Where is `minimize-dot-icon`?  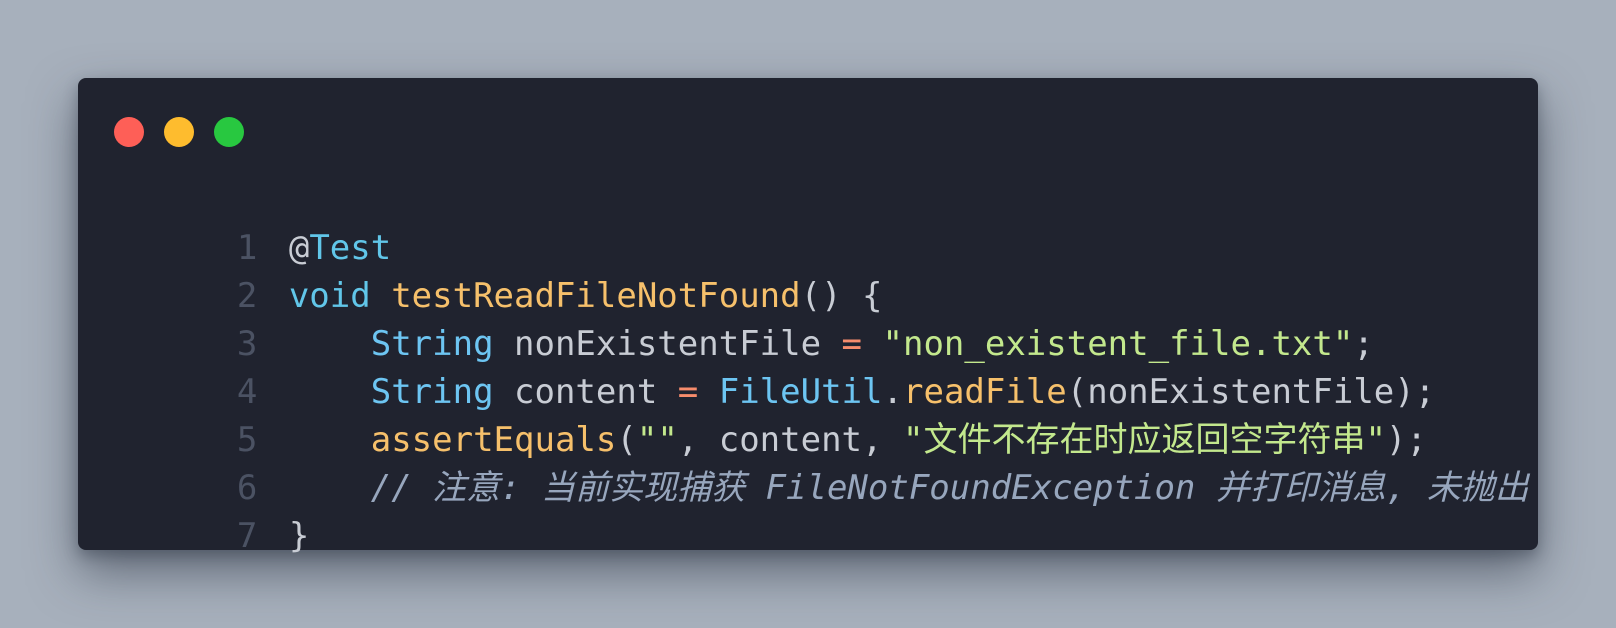 minimize-dot-icon is located at coordinates (179, 132).